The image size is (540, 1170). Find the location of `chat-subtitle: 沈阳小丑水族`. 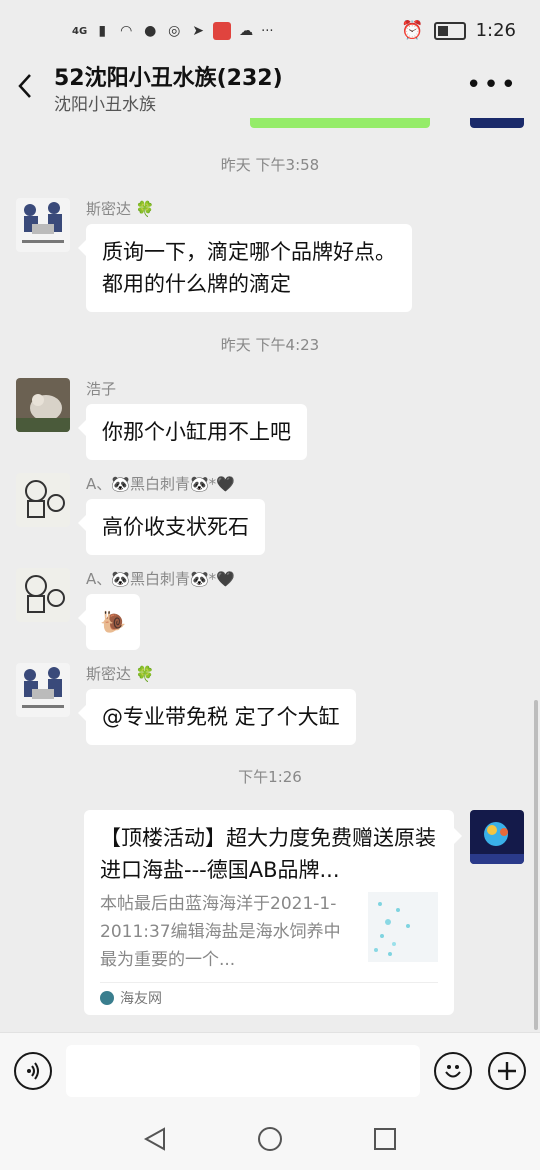

chat-subtitle: 沈阳小丑水族 is located at coordinates (105, 105).